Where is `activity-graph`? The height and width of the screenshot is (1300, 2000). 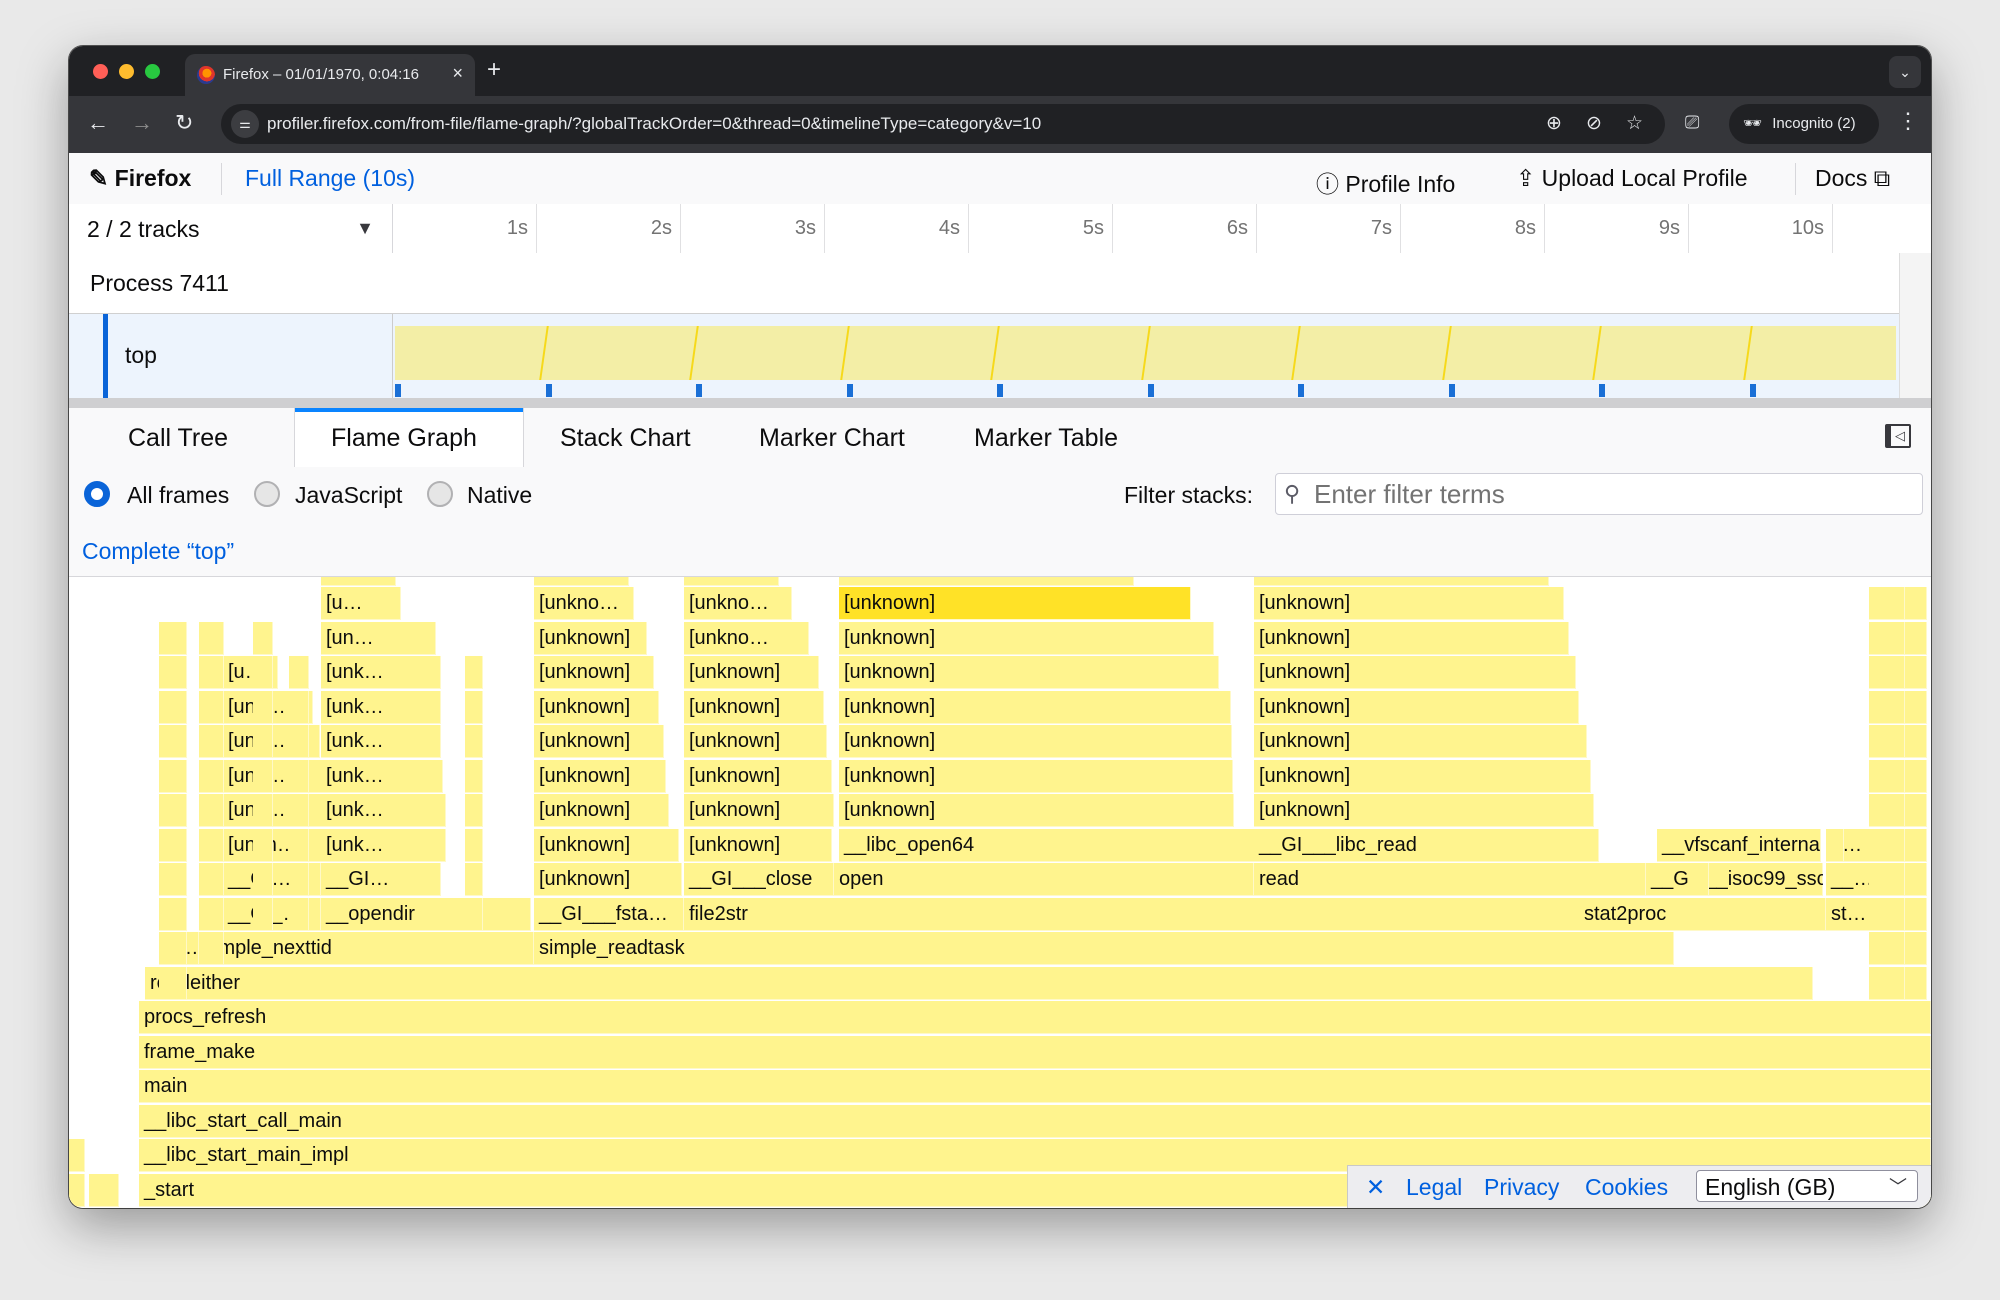 activity-graph is located at coordinates (1149, 356).